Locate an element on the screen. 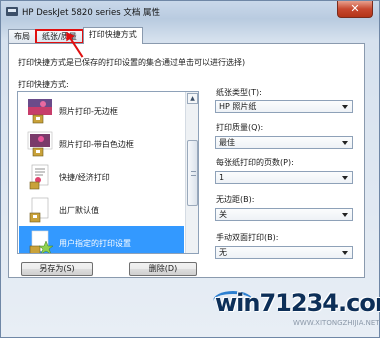 This screenshot has width=380, height=338. paper-type-label: 纸张类型(T): is located at coordinates (239, 92).